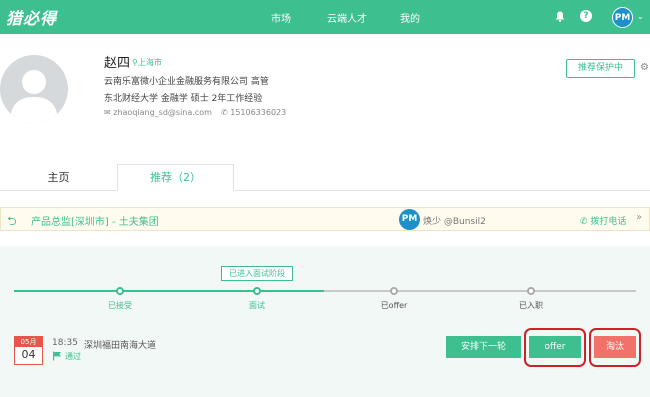  I want to click on candidate-company: 云南乐富微小企业金融服务有限公司 高管, so click(186, 82).